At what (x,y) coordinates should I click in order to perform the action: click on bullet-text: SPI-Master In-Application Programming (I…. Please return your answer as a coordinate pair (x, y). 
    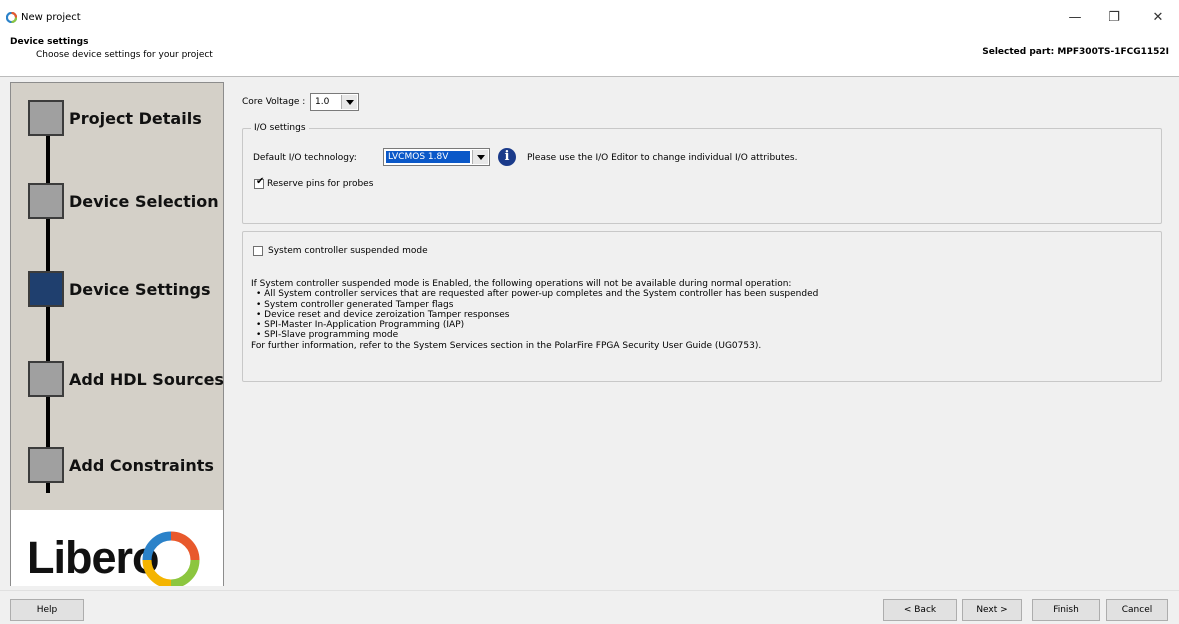
    Looking at the image, I should click on (364, 325).